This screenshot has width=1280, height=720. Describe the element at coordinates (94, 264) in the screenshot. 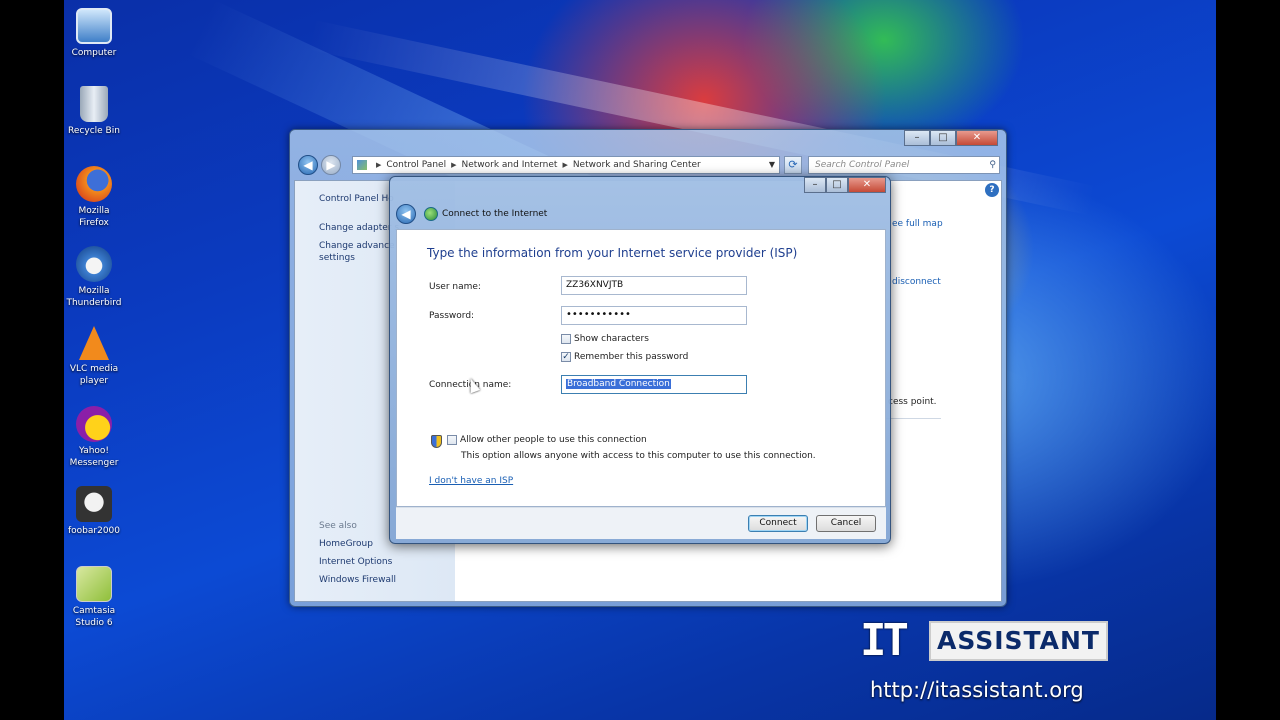

I see `thunderbird-icon` at that location.